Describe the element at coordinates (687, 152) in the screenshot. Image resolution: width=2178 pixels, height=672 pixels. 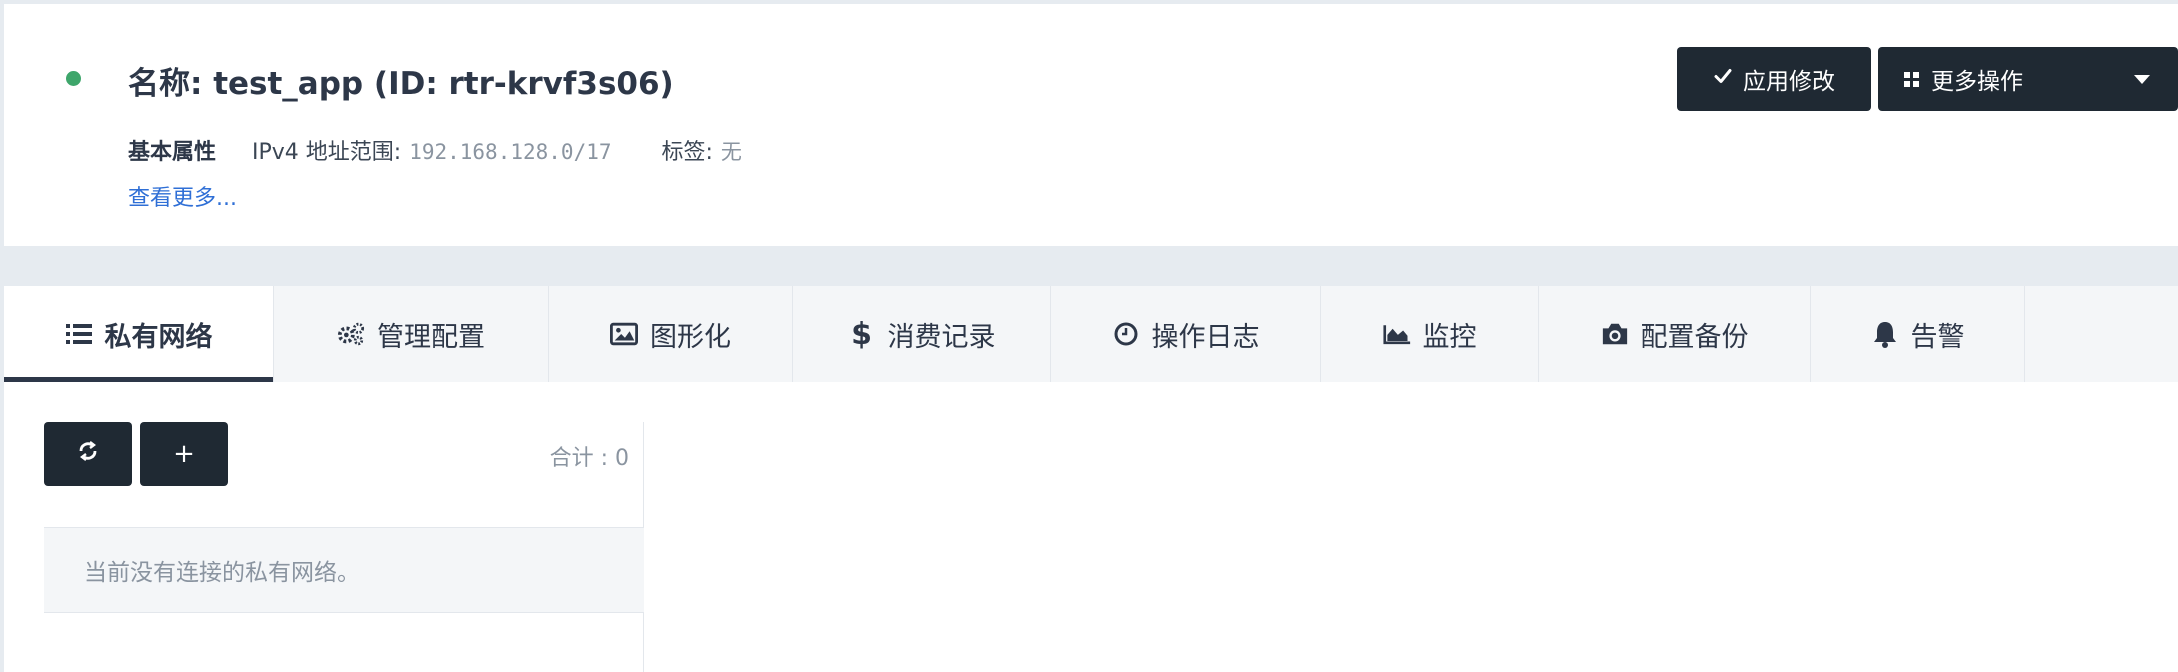
I see `tags-label: 标签:` at that location.